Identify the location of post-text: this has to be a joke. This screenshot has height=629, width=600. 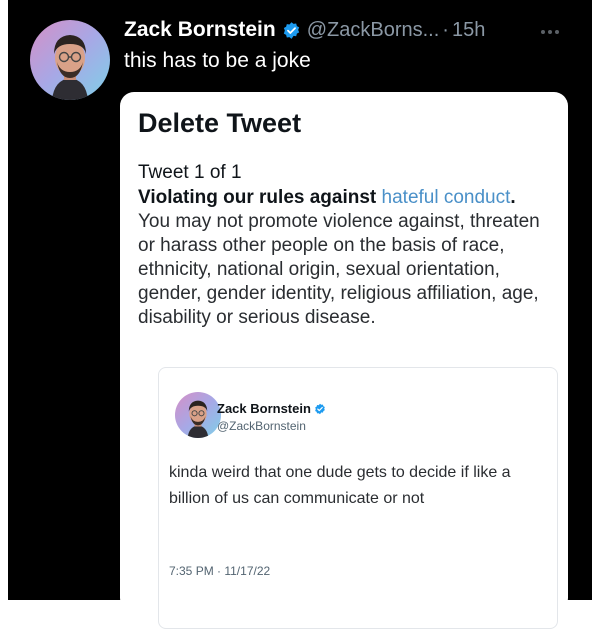
(217, 60).